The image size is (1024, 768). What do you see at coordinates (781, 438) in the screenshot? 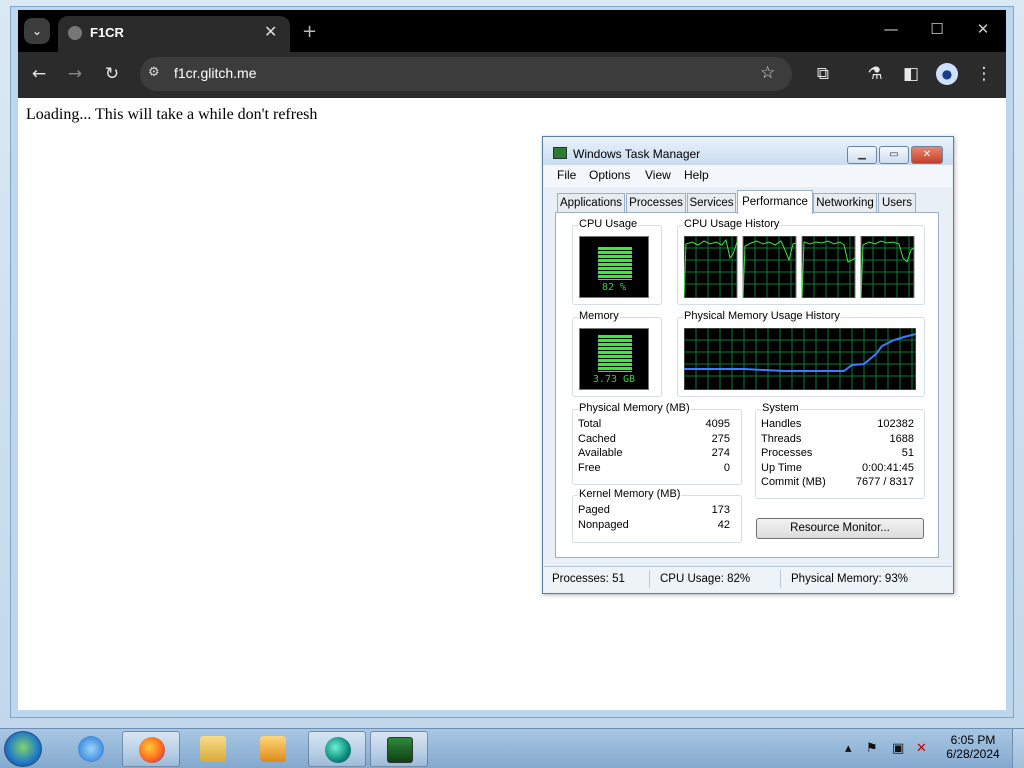
I see `row-key: Threads` at bounding box center [781, 438].